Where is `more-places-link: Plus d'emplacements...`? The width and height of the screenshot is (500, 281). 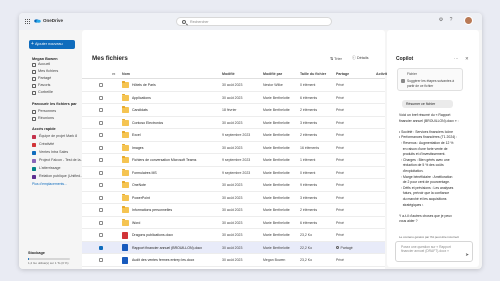
more-places-link: Plus d'emplacements... is located at coordinates (49, 184).